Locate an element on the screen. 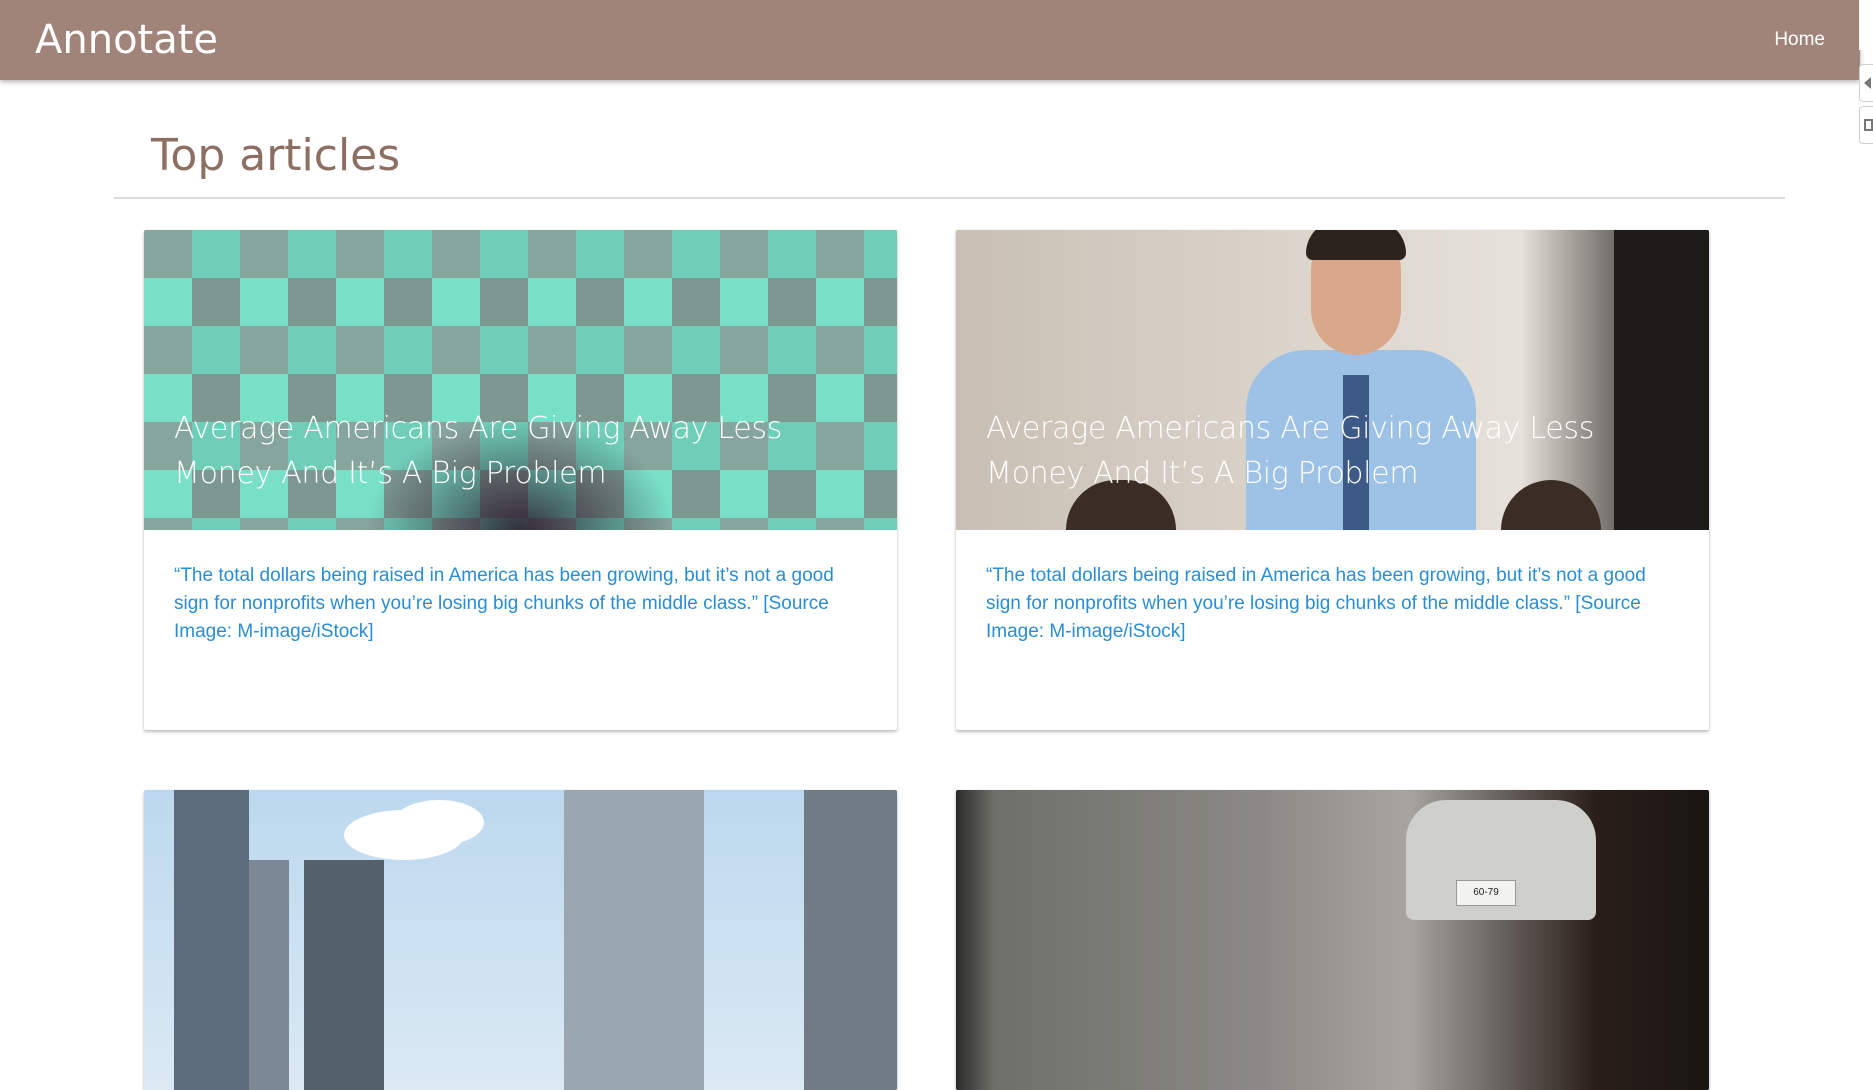 This screenshot has height=1090, width=1873. page-title: Top articles is located at coordinates (276, 155).